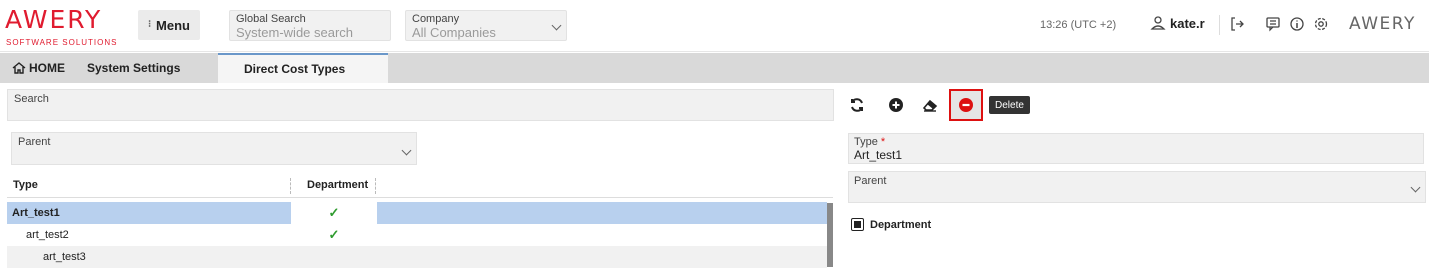 The width and height of the screenshot is (1429, 268). I want to click on tab-system-settings: System Settings, so click(147, 68).